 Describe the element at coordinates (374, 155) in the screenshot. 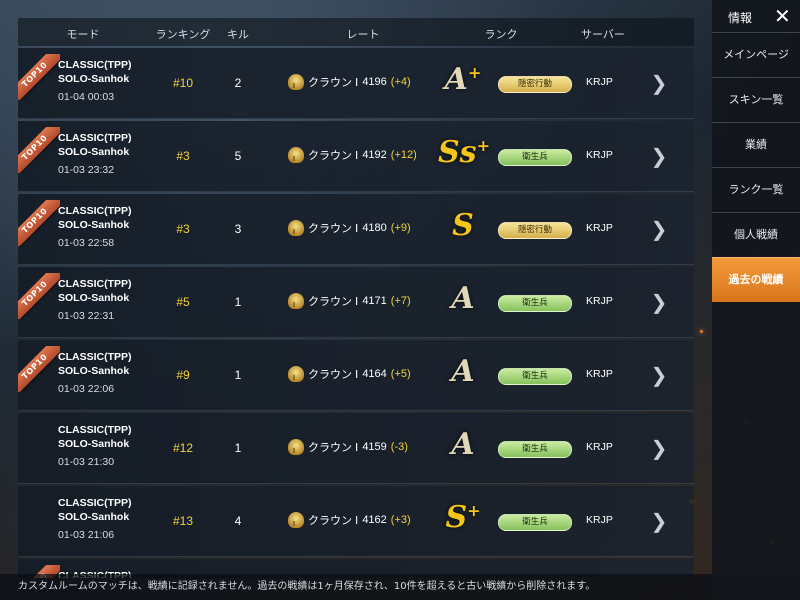

I see `rate-value: 4192` at that location.